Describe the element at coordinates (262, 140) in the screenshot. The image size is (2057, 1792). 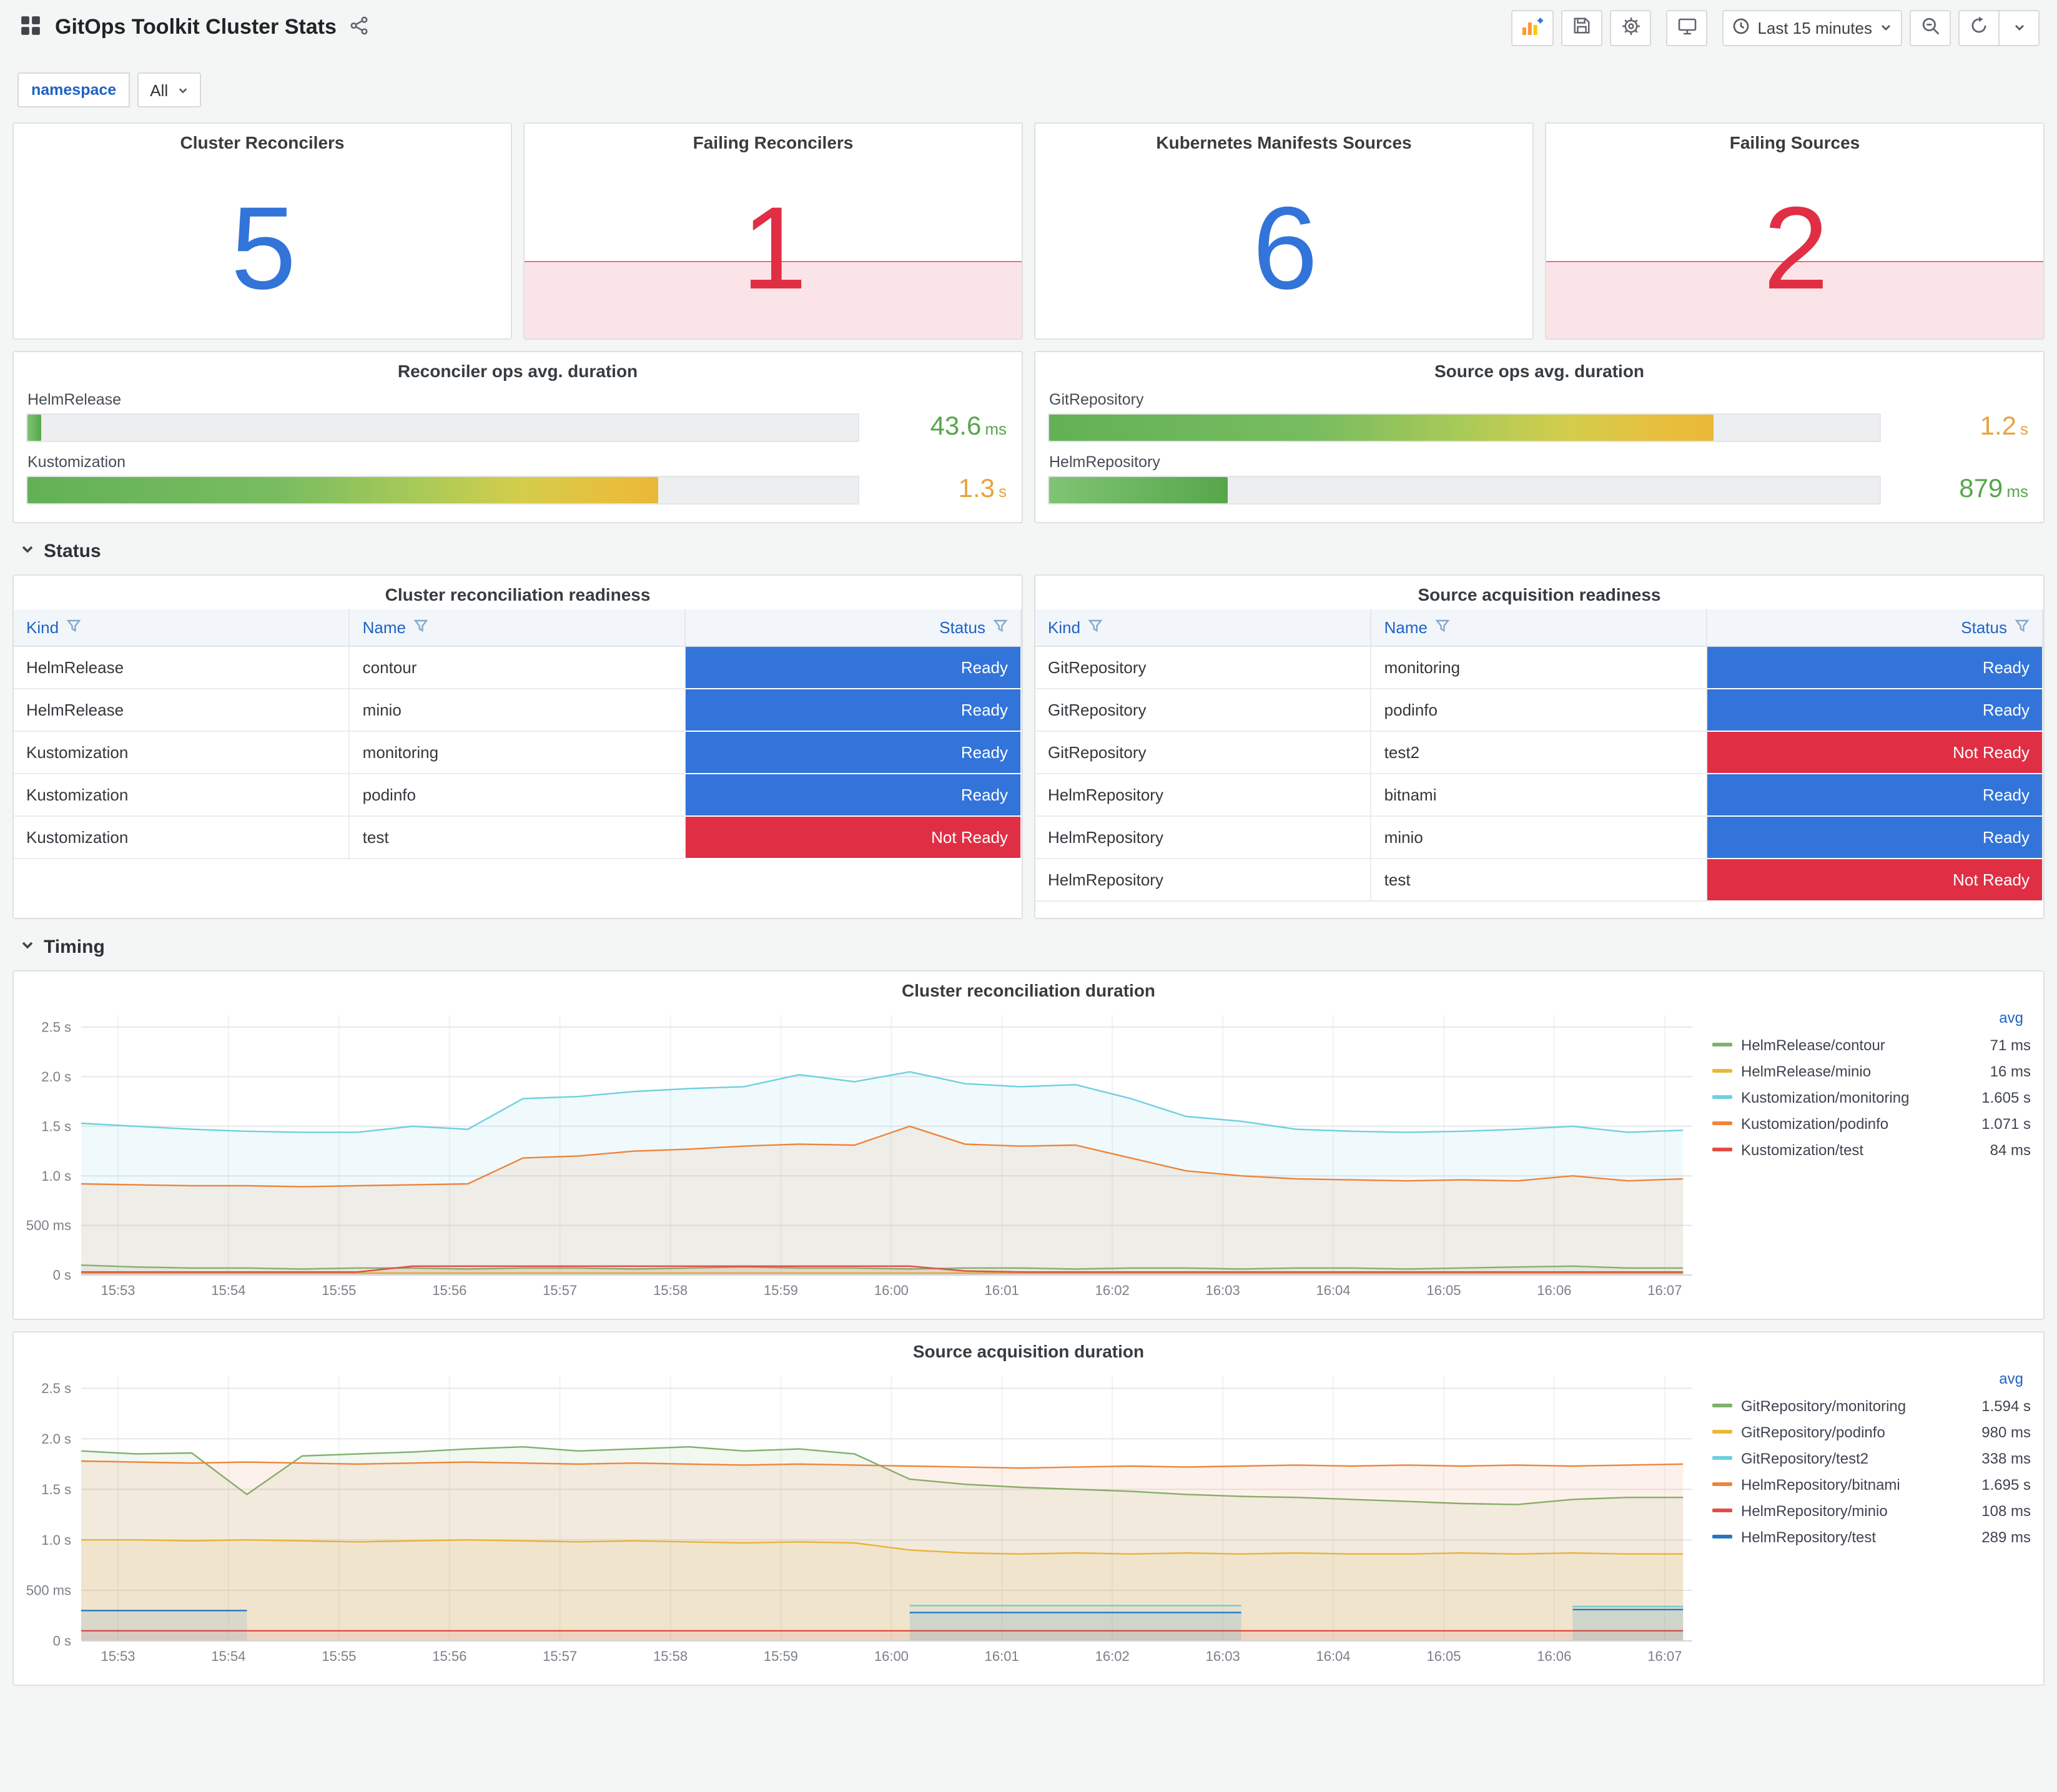
I see `stat-panel-title: Cluster Reconcilers` at that location.